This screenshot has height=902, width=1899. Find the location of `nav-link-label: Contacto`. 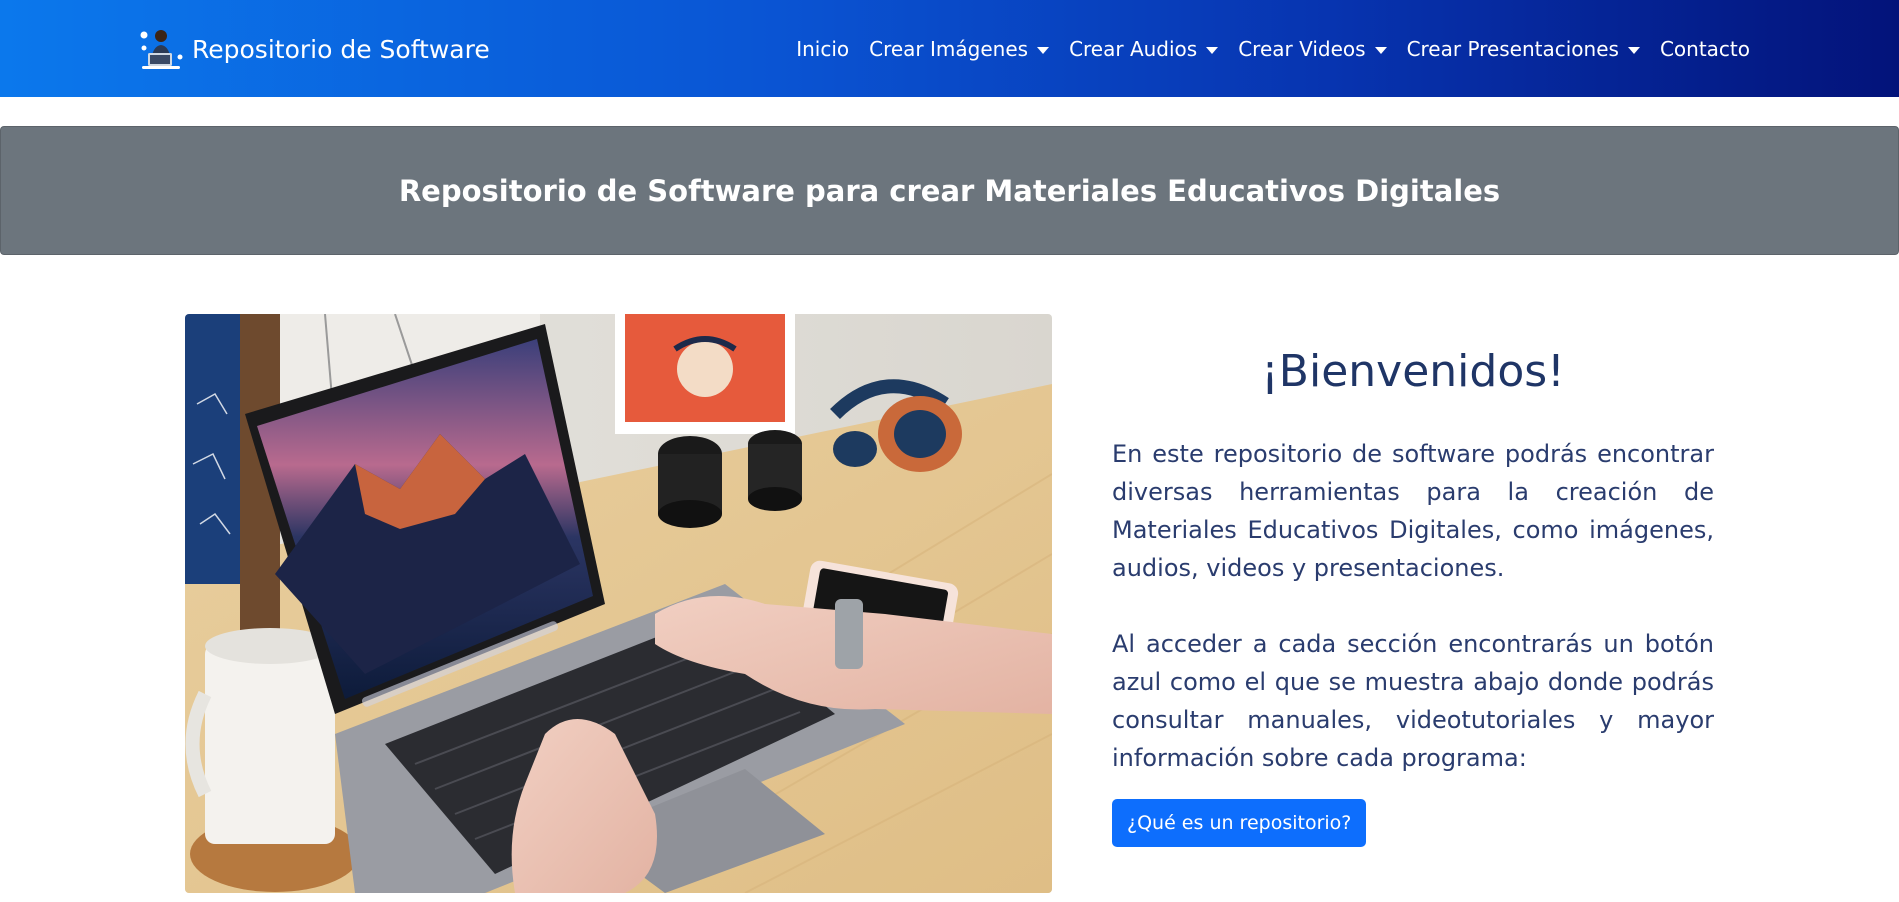

nav-link-label: Contacto is located at coordinates (1704, 49).